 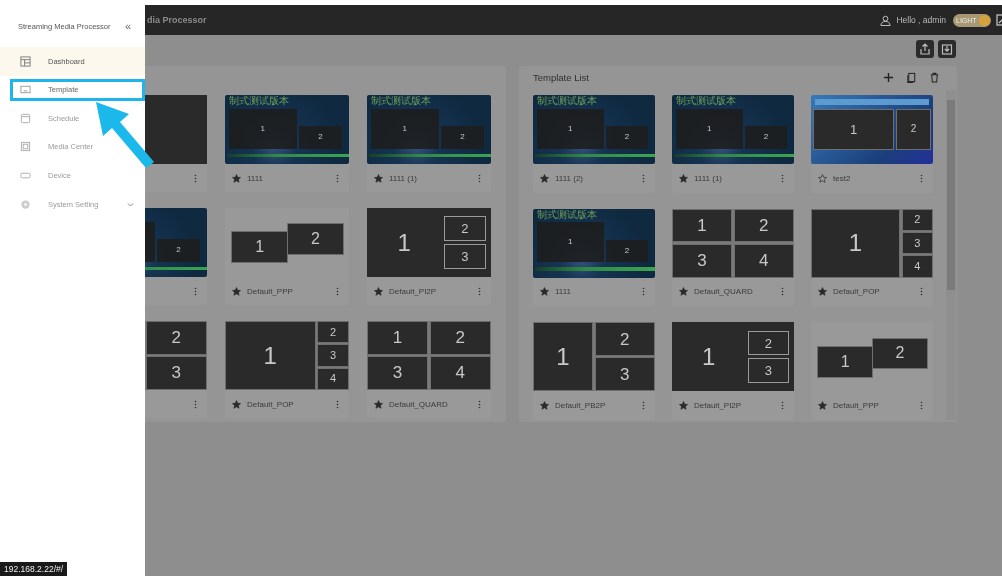 I want to click on panel-title: Template List, so click(x=561, y=77).